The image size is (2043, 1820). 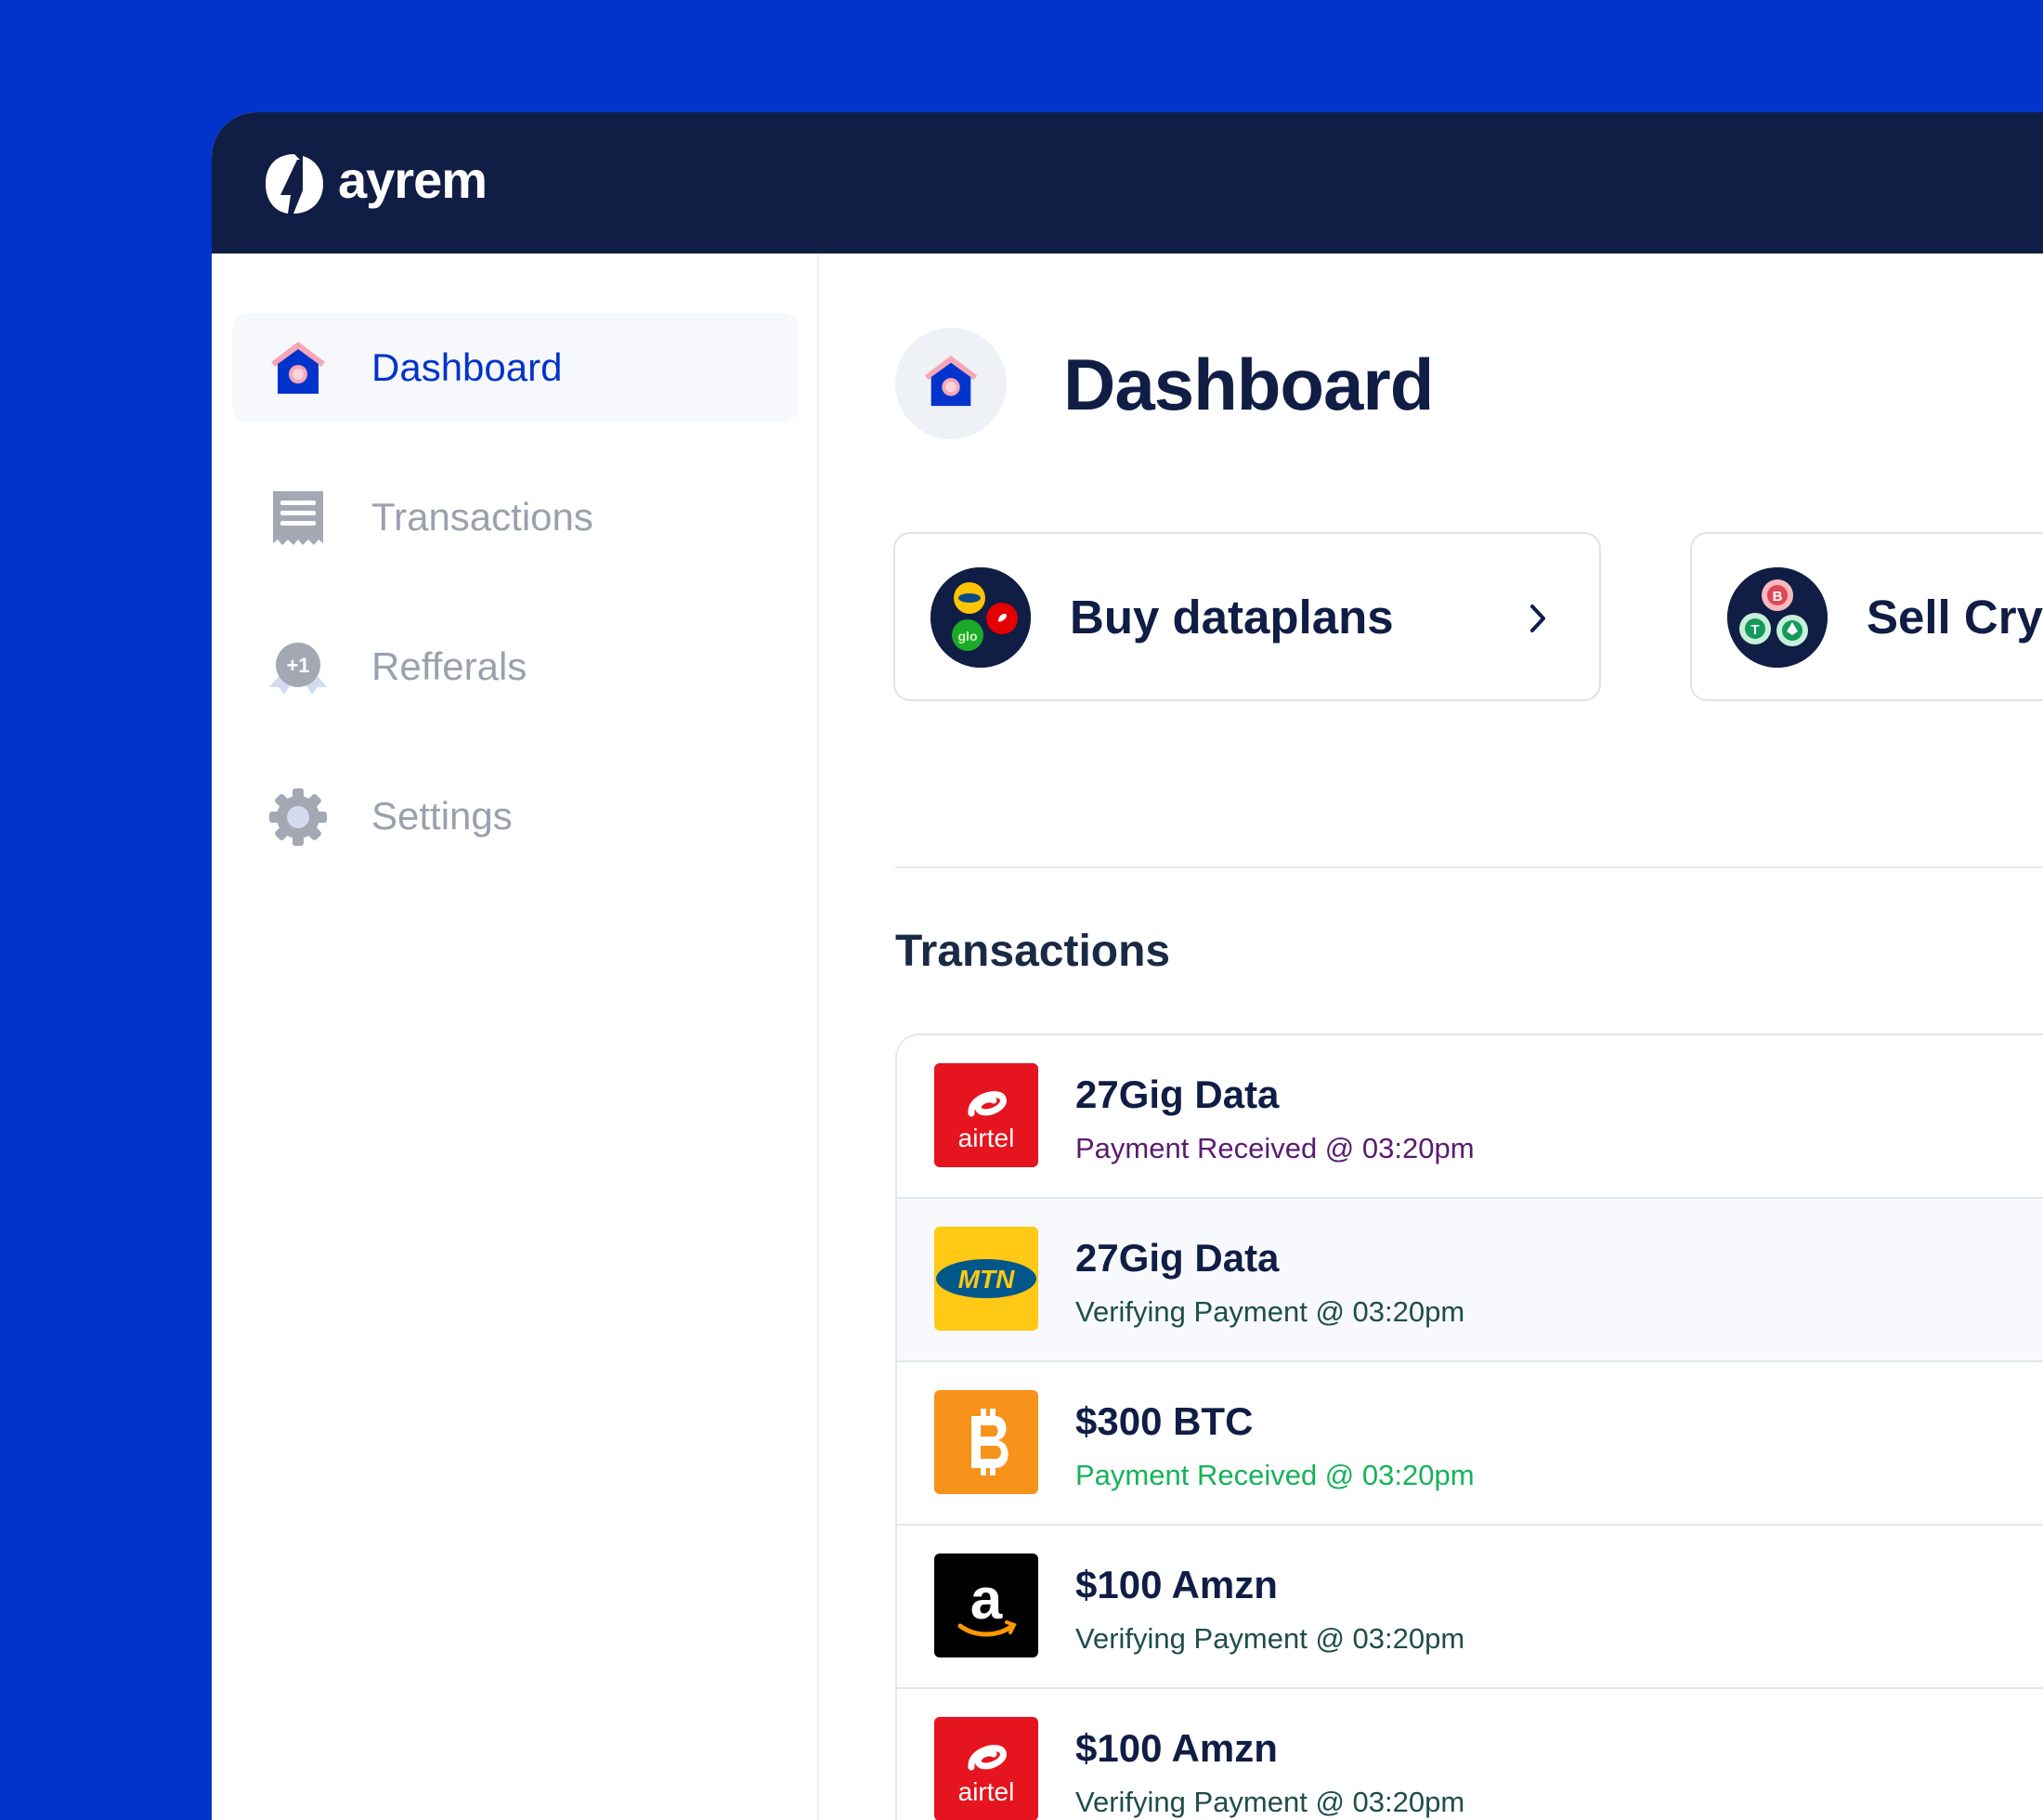 I want to click on chevron-right-icon, so click(x=1537, y=618).